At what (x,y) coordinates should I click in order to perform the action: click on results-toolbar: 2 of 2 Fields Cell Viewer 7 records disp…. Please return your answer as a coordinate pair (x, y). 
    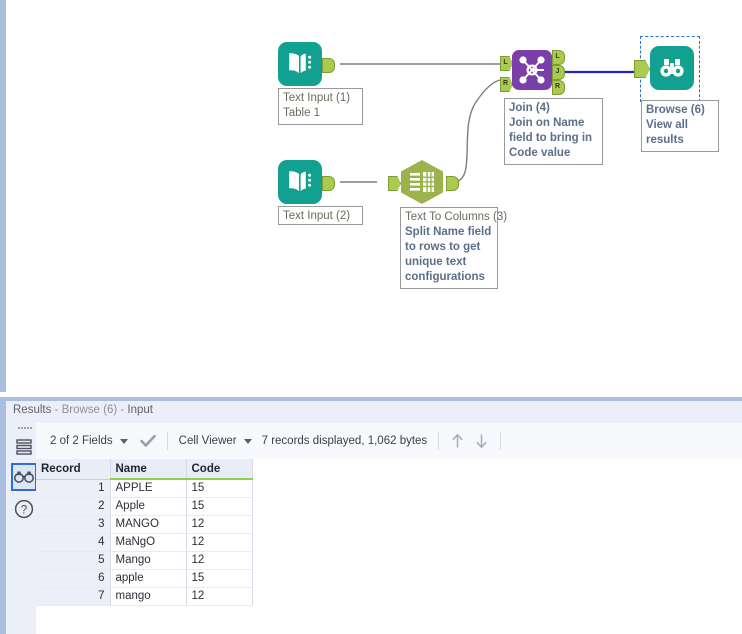
    Looking at the image, I should click on (389, 441).